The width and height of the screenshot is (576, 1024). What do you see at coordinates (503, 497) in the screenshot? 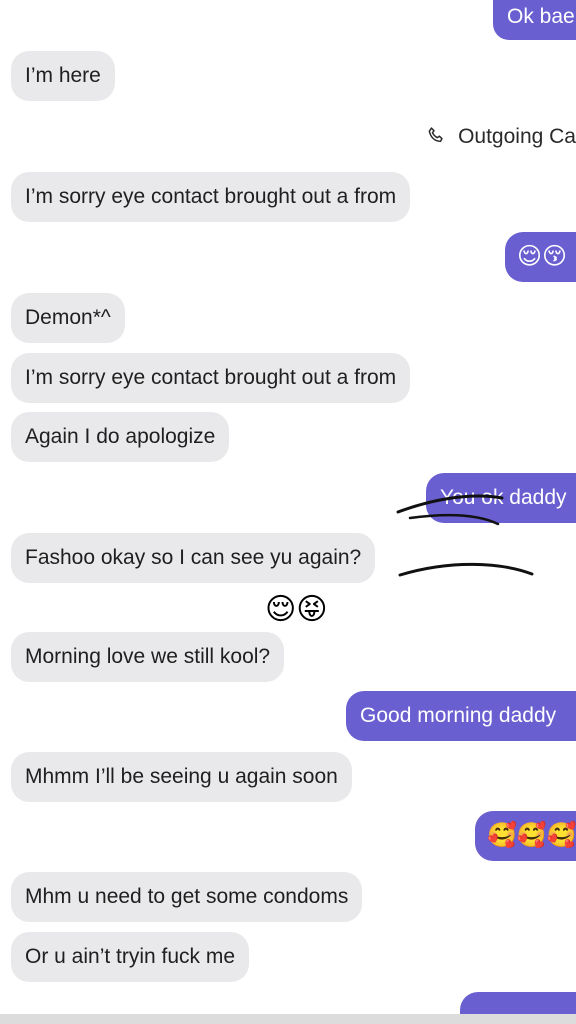
I see `message-text: You ok daddy` at bounding box center [503, 497].